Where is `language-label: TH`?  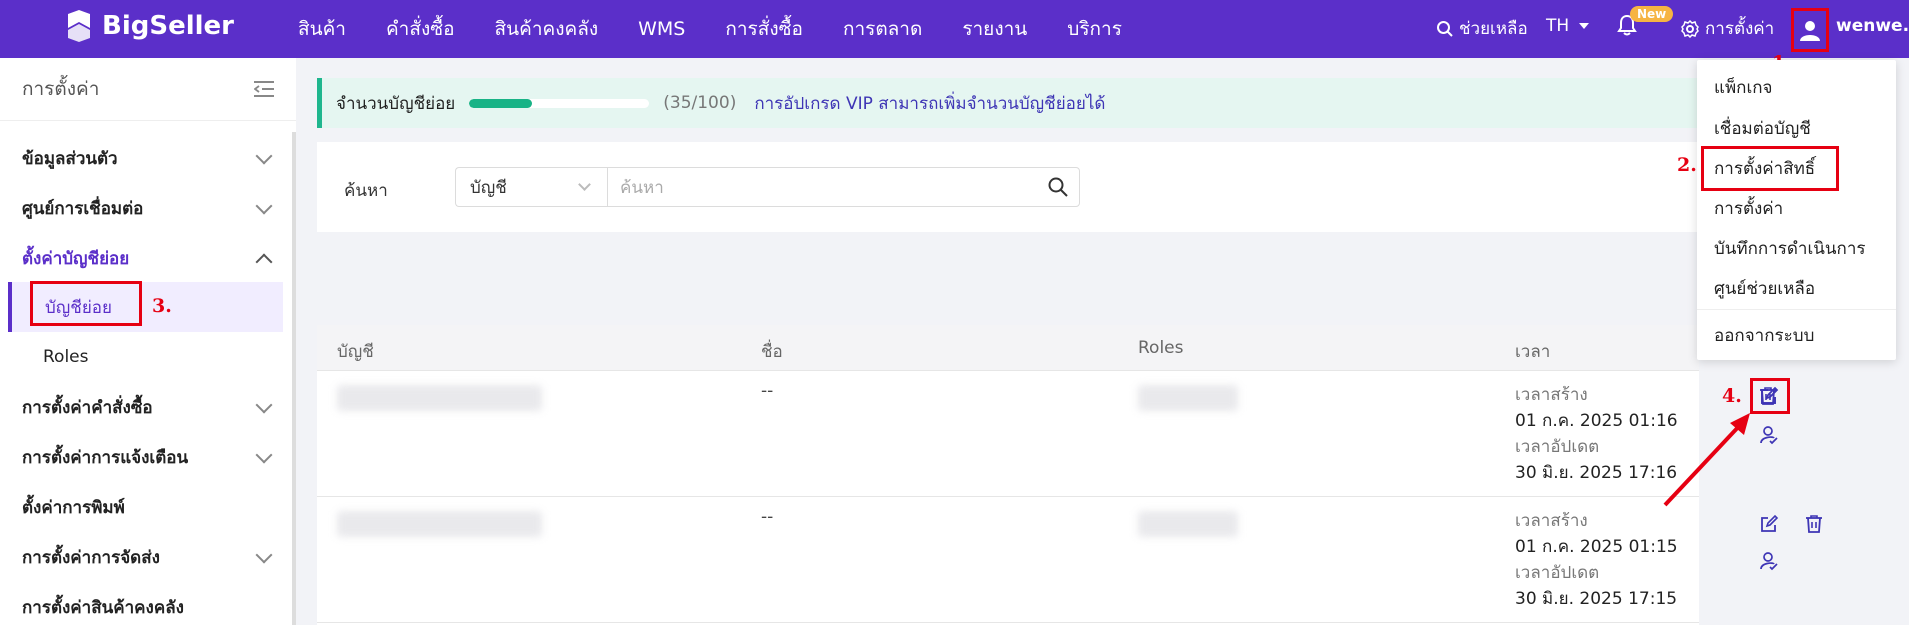
language-label: TH is located at coordinates (1558, 26).